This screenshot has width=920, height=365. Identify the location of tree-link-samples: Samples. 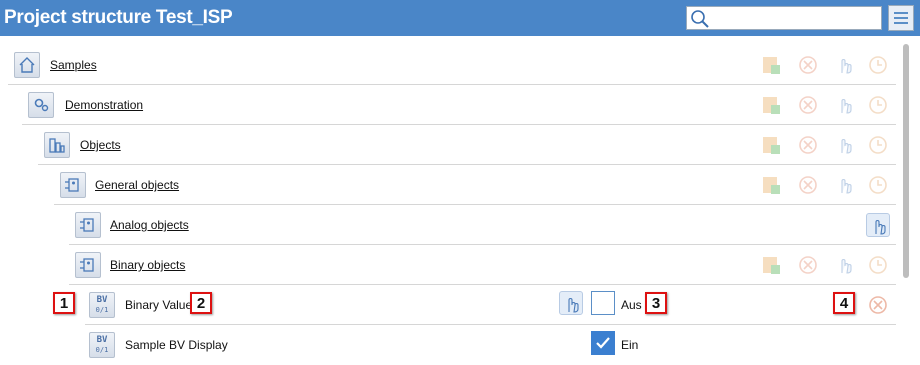
(73, 65).